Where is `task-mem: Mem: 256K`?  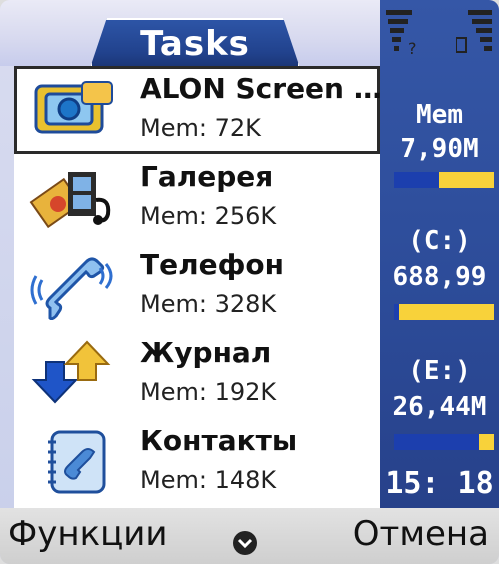
task-mem: Mem: 256K is located at coordinates (208, 216).